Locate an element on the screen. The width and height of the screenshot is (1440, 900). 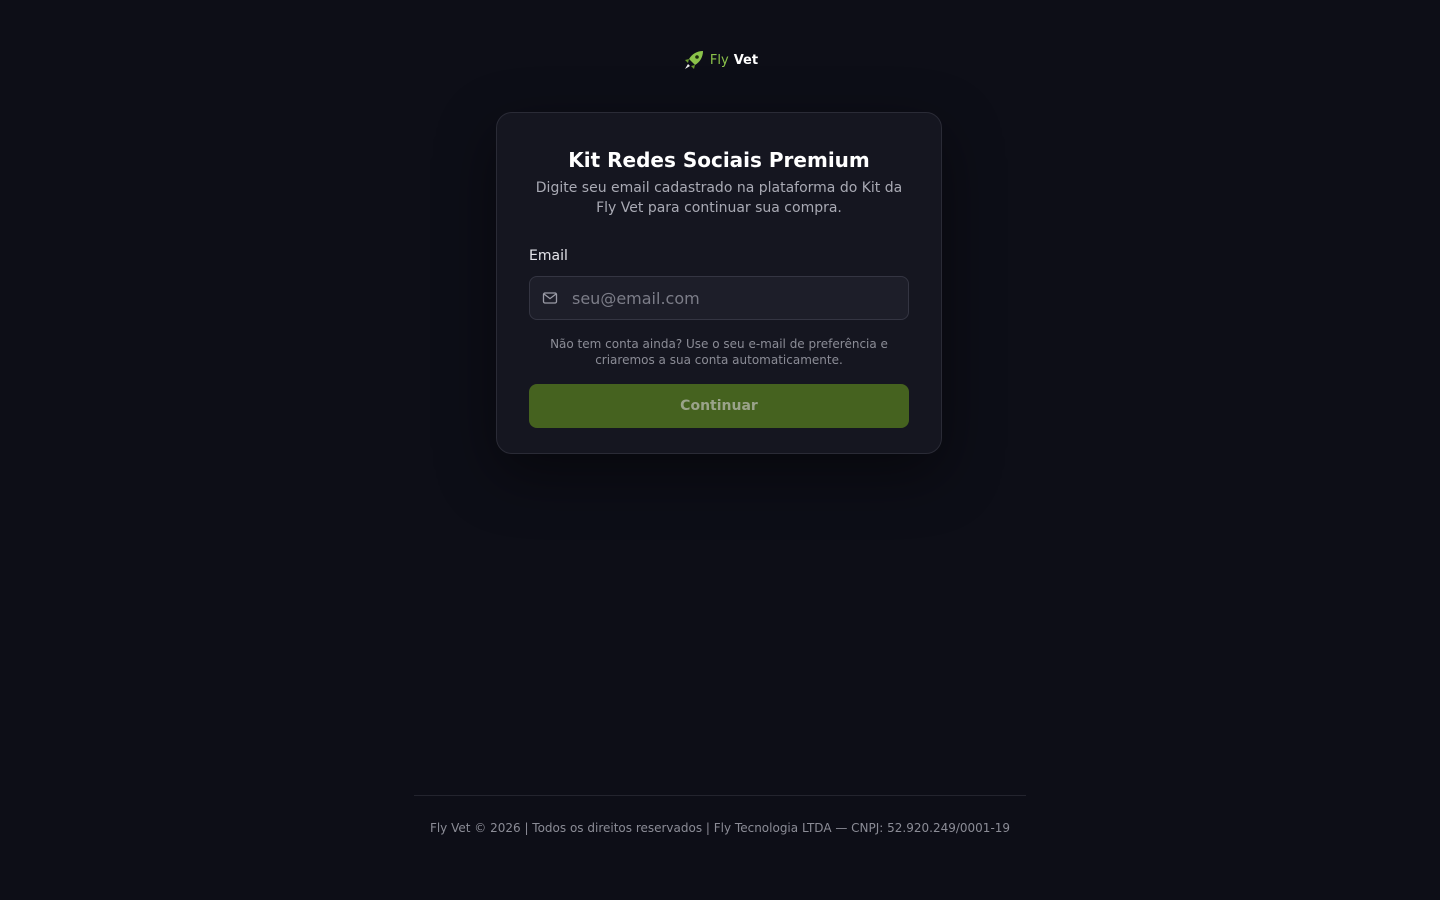
brand-name: Fly Vet is located at coordinates (734, 60).